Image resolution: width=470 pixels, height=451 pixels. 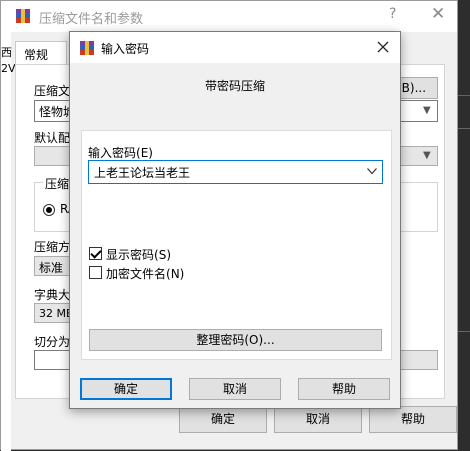 I want to click on password-label-key: (E), so click(x=144, y=153).